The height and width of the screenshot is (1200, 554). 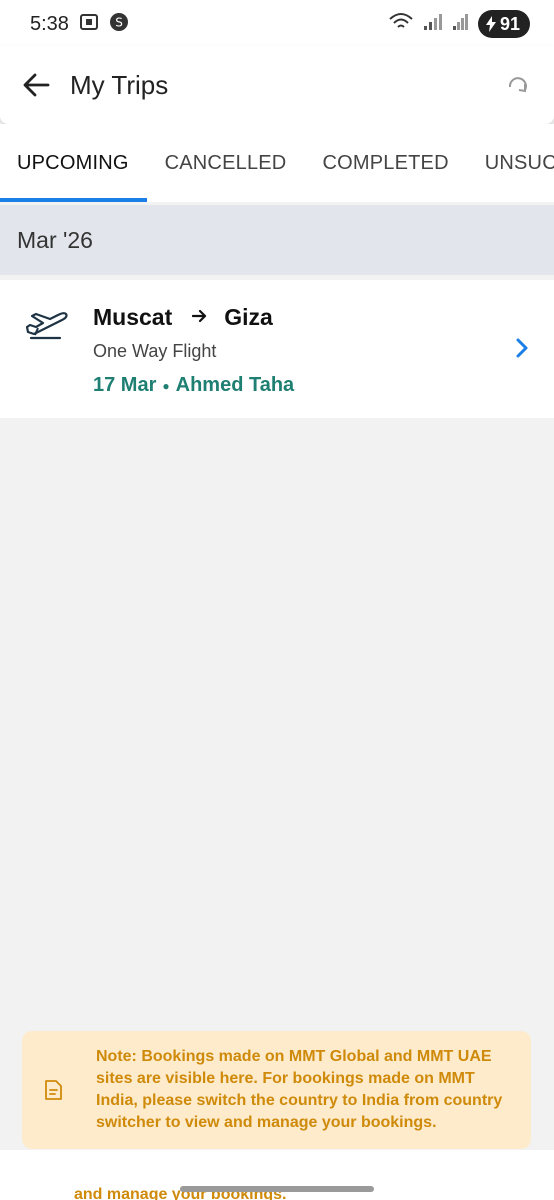 I want to click on status-right: 91, so click(x=459, y=24).